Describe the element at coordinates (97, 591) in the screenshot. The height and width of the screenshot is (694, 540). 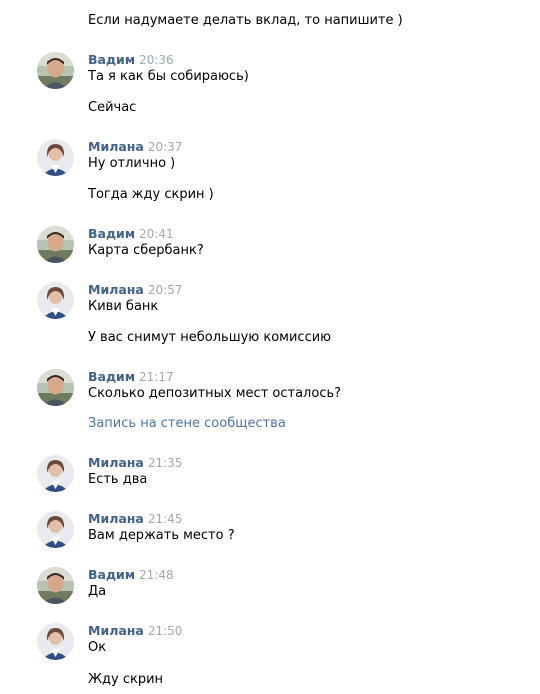
I see `message-text: Да` at that location.